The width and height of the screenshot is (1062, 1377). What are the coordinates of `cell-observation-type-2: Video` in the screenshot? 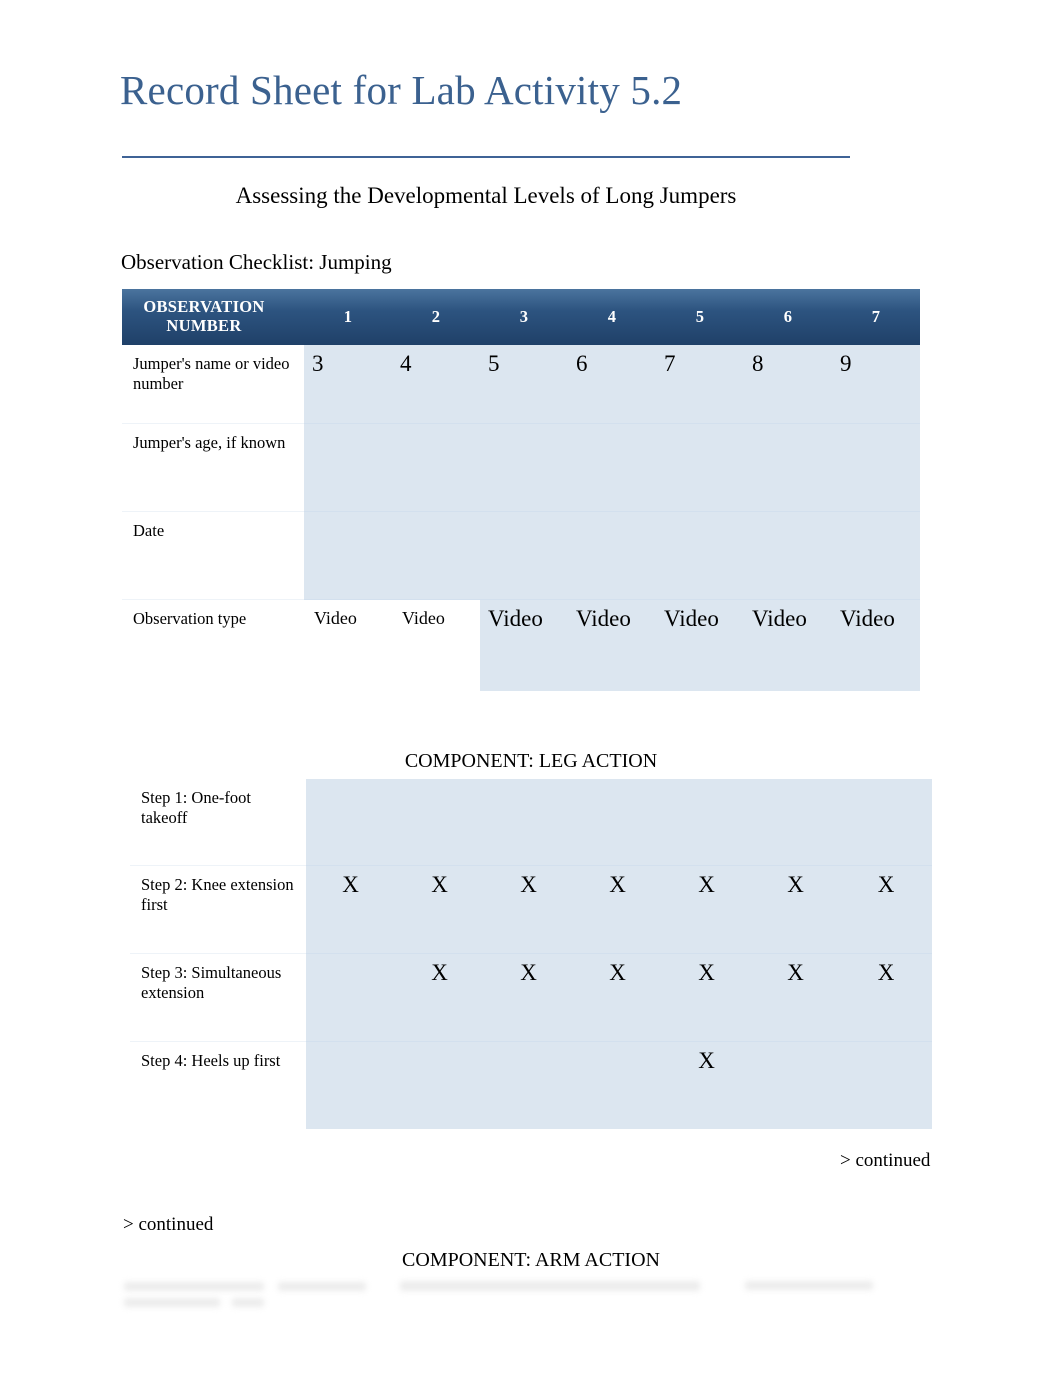 It's located at (436, 644).